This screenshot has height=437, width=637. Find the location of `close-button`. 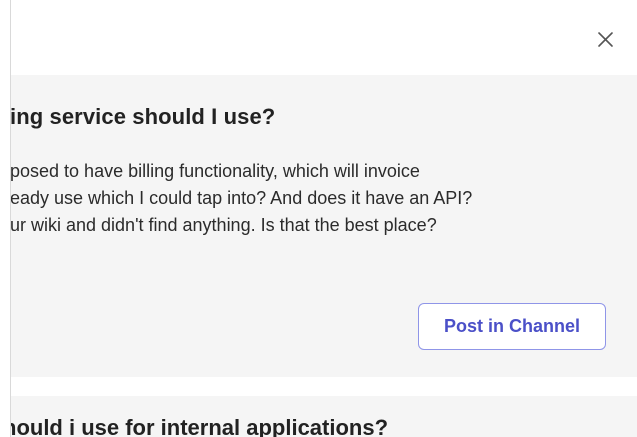

close-button is located at coordinates (605, 39).